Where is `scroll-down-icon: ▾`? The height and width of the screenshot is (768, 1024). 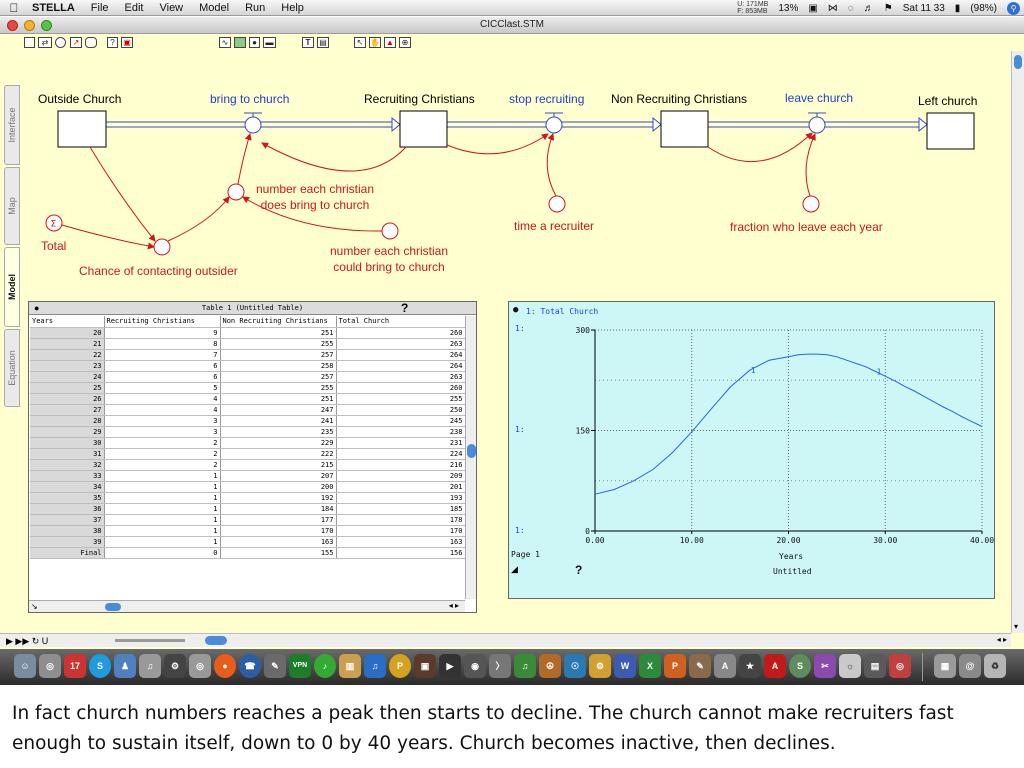
scroll-down-icon: ▾ is located at coordinates (1016, 626).